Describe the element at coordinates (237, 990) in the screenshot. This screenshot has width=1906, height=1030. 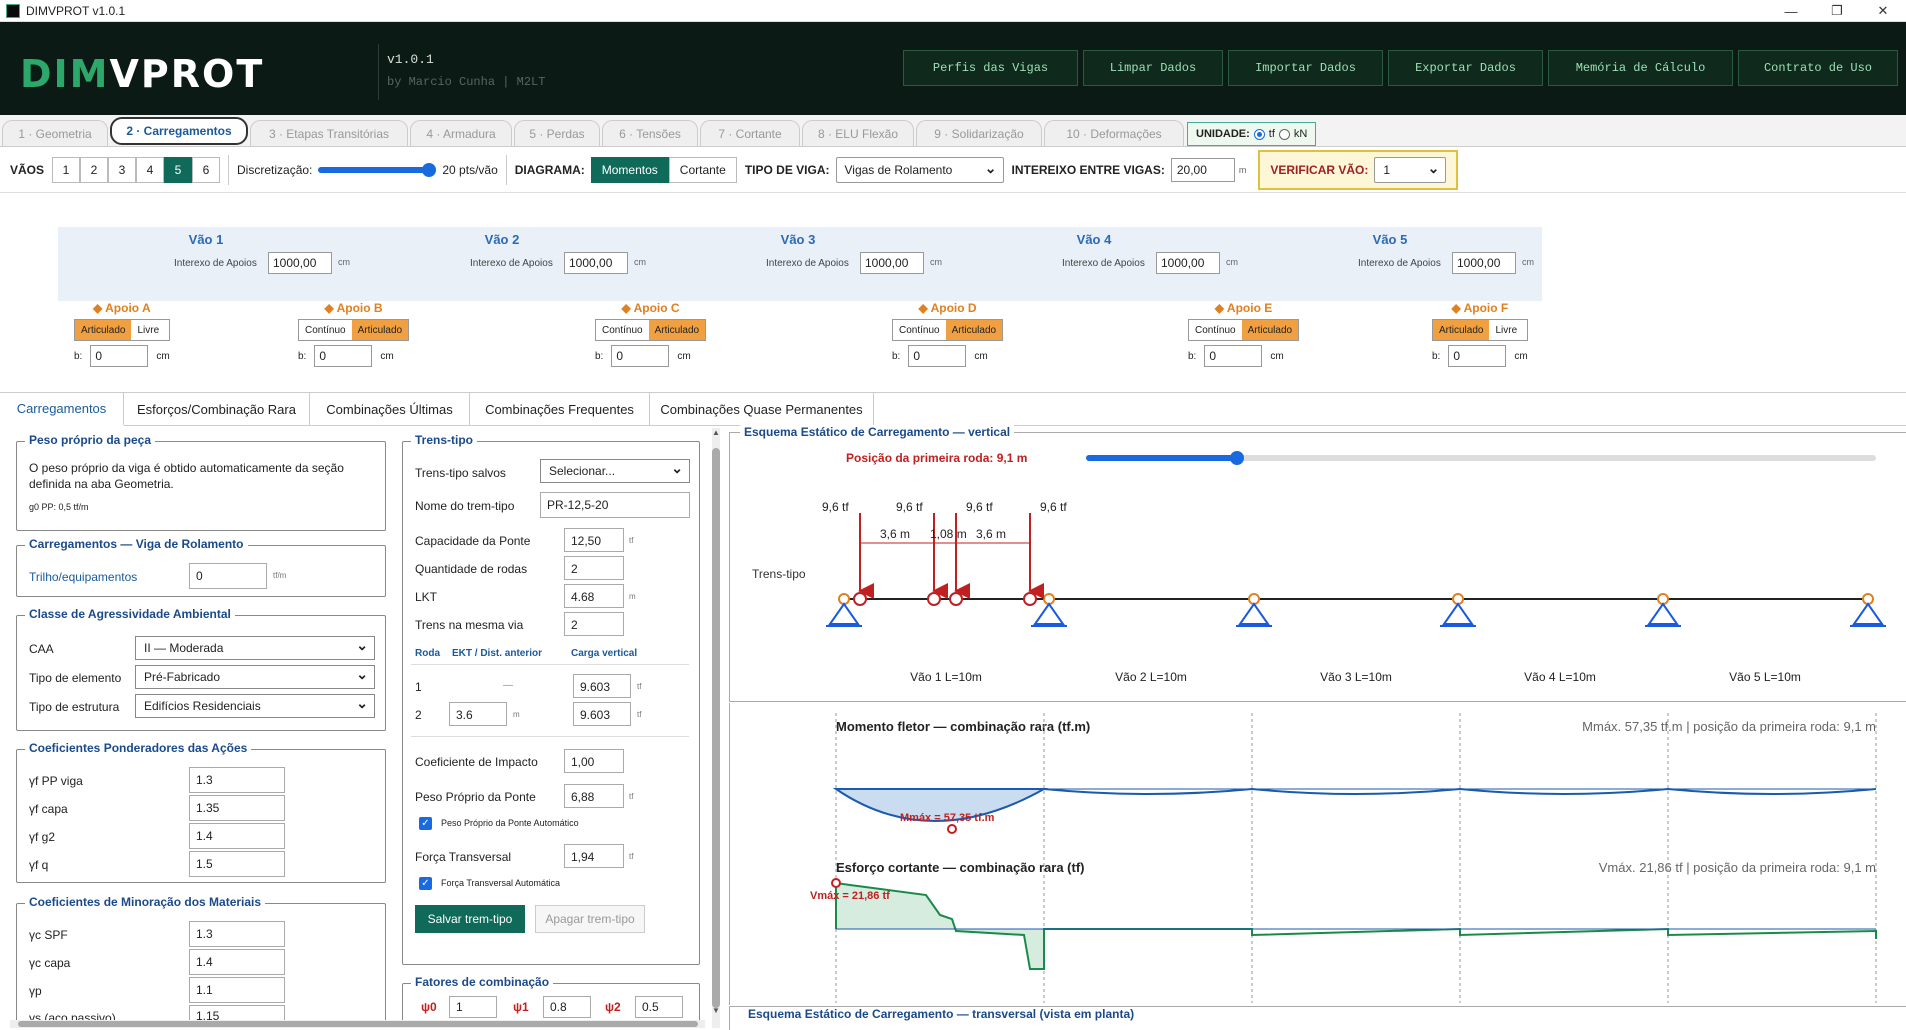
I see `gp-input: 1.1` at that location.